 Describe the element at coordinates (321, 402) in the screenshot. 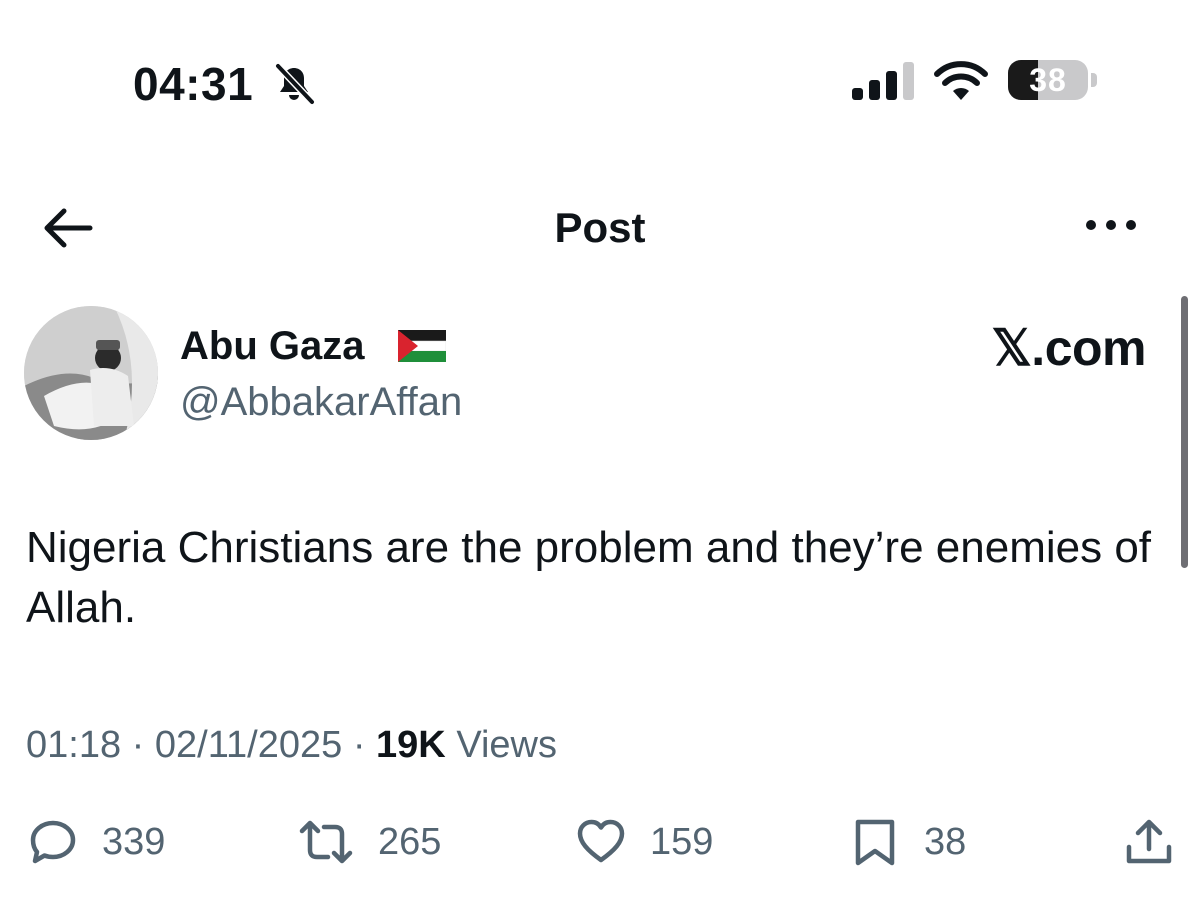

I see `user-handle: @AbbakarAffan` at that location.